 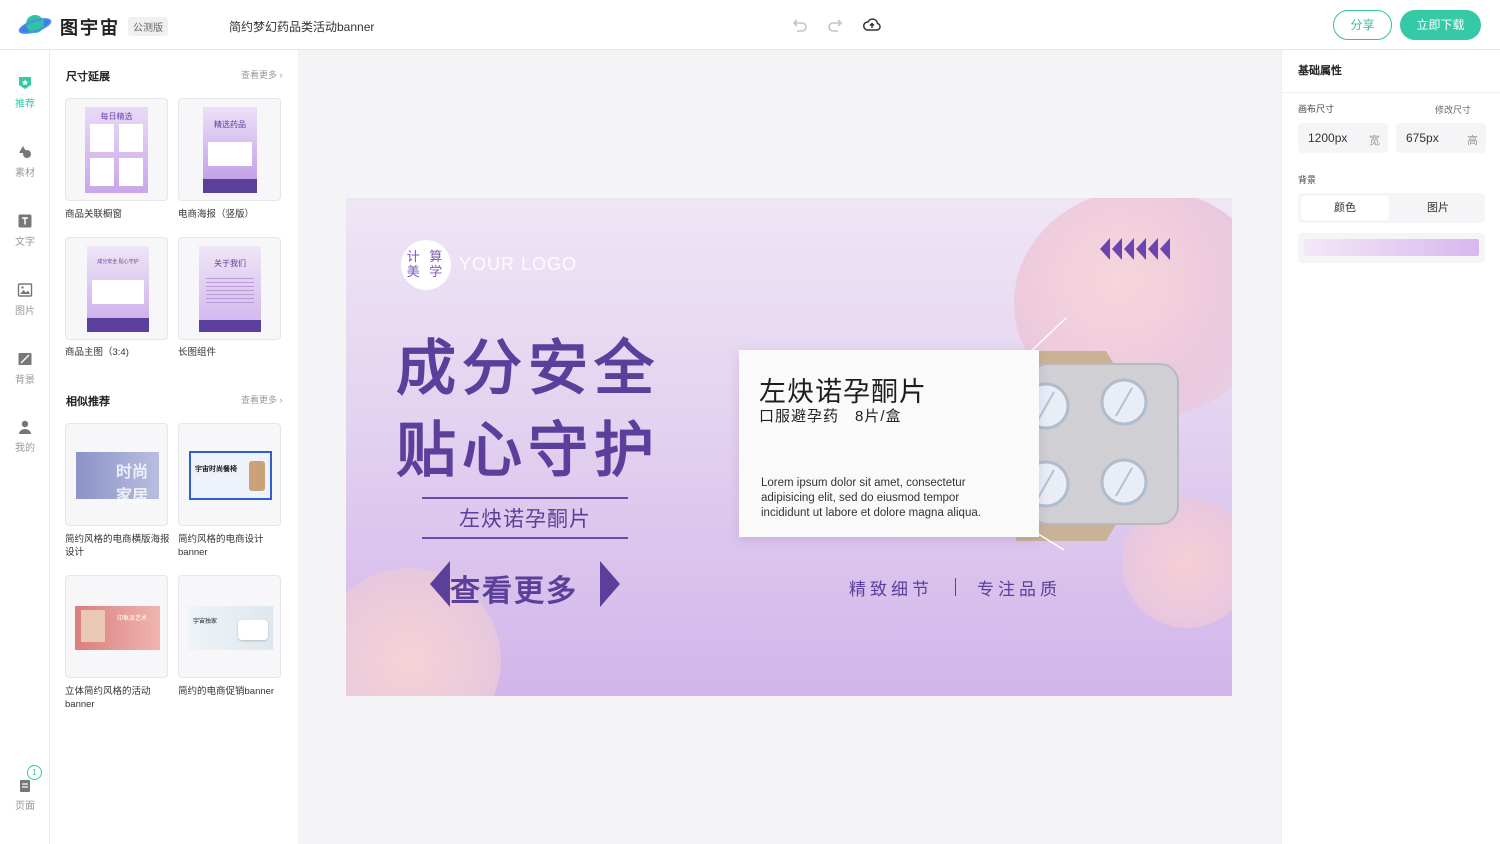 I want to click on triangle-right-icon, so click(x=610, y=584).